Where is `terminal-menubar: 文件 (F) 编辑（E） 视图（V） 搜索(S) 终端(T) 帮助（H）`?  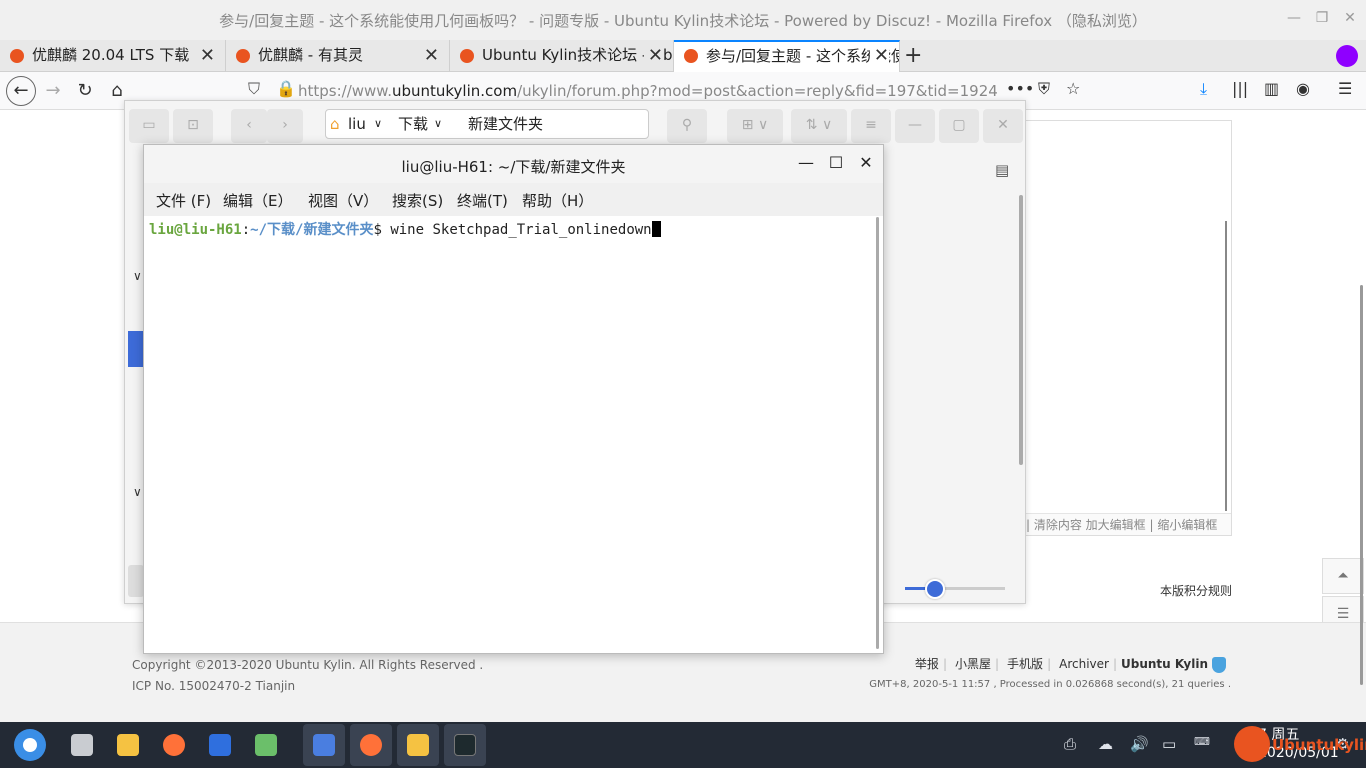
terminal-menubar: 文件 (F) 编辑（E） 视图（V） 搜索(S) 终端(T) 帮助（H） is located at coordinates (513, 199).